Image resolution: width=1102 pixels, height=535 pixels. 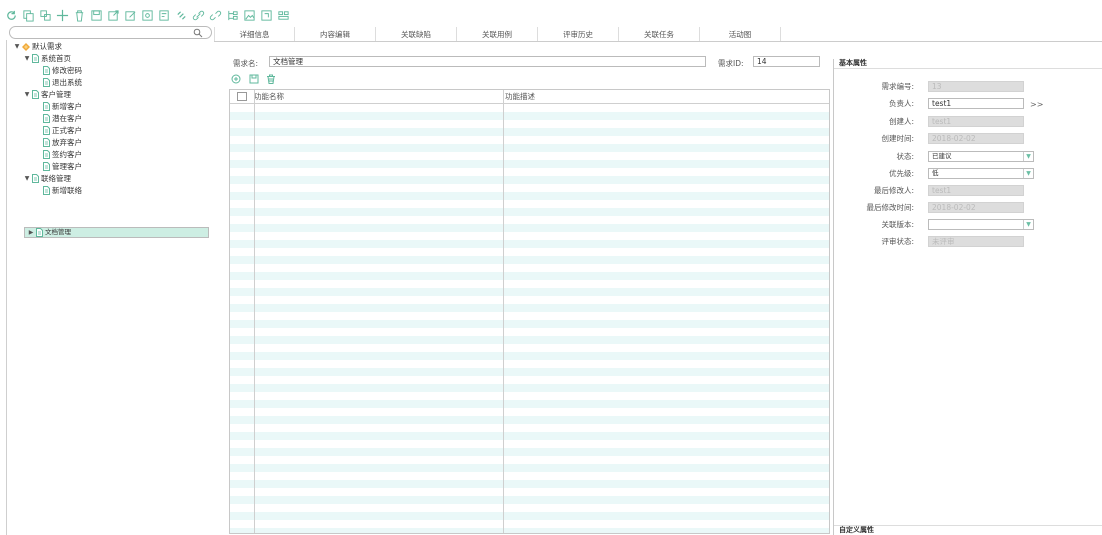 I want to click on tree-item-formal-customer: 正式客户, so click(x=61, y=130).